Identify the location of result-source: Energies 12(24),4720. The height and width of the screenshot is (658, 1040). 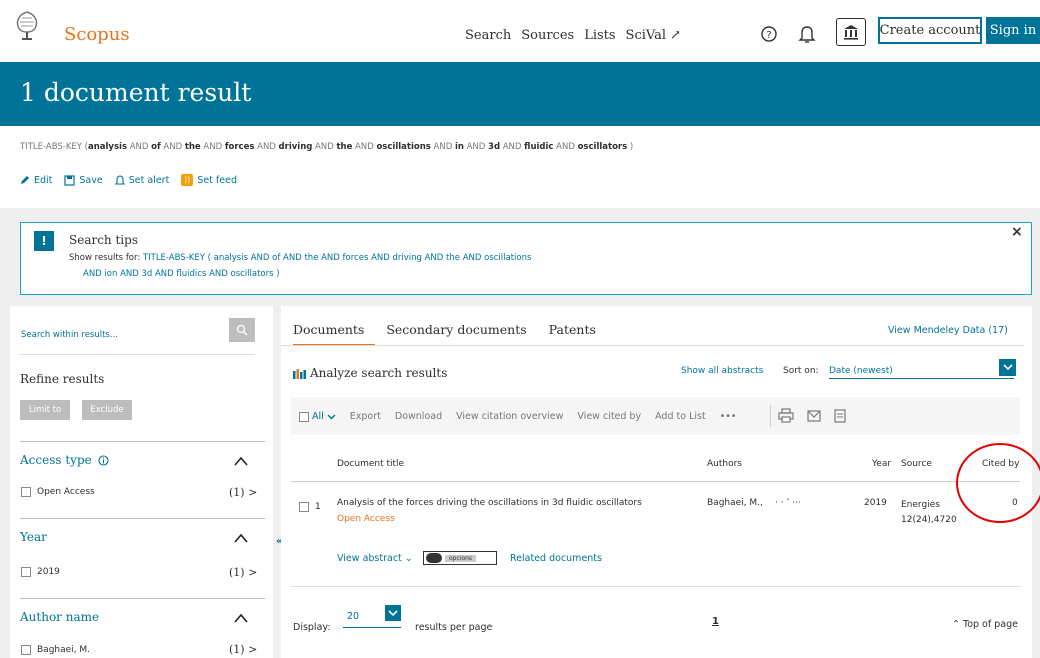
(929, 513).